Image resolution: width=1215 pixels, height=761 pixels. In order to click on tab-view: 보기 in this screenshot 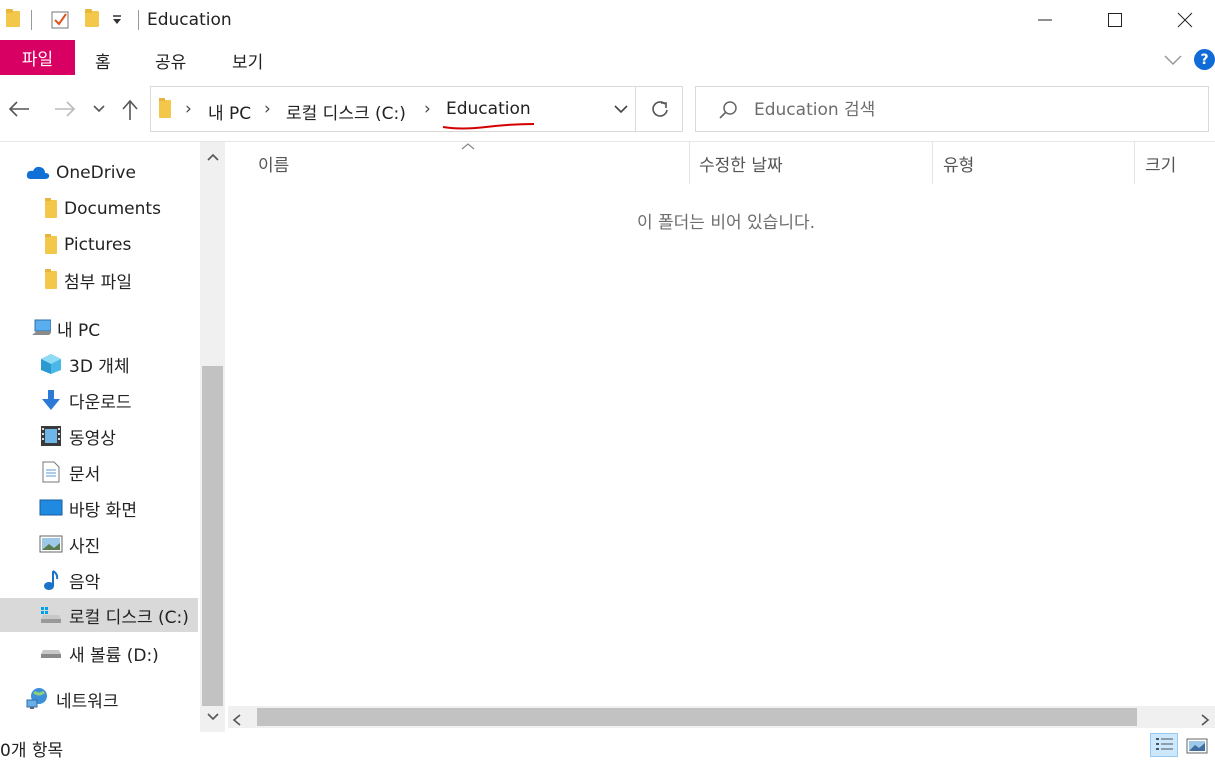, I will do `click(247, 60)`.